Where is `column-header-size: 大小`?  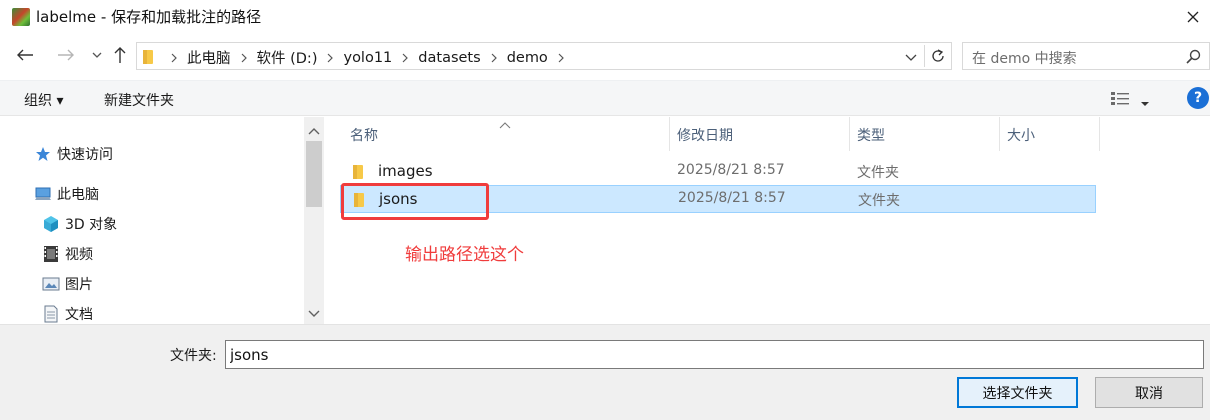 column-header-size: 大小 is located at coordinates (1021, 134).